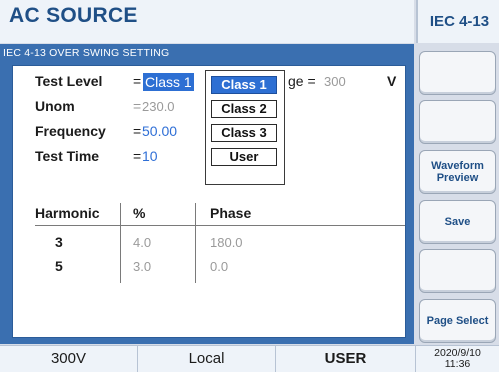 This screenshot has width=499, height=372. I want to click on panel-title: IEC 4-13 OVER SWING SETTING, so click(86, 53).